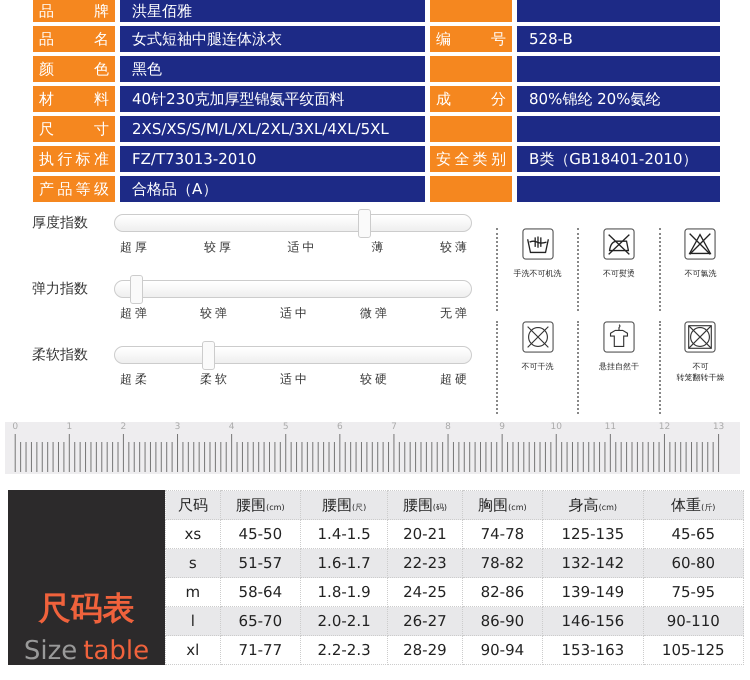  Describe the element at coordinates (502, 650) in the screenshot. I see `table-cell: 90-94` at that location.